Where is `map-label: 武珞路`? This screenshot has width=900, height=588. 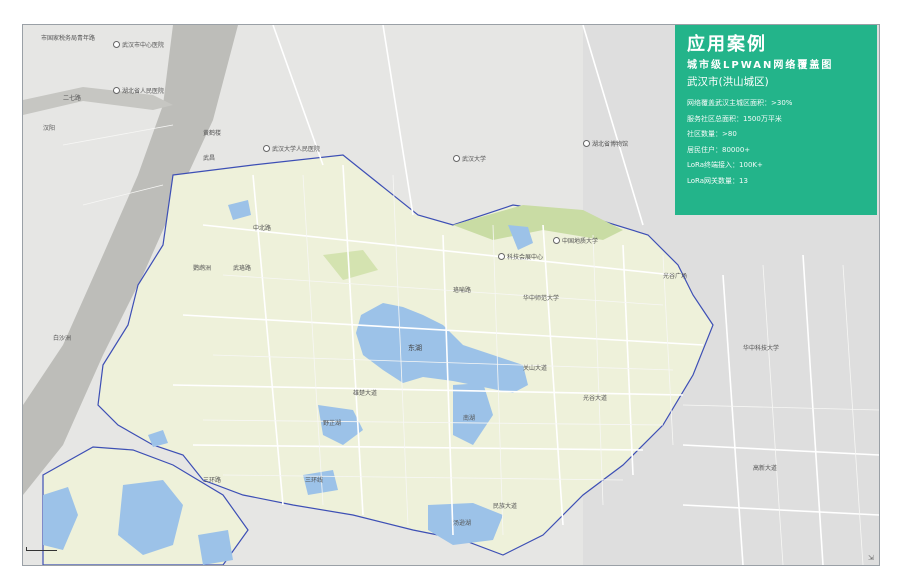 map-label: 武珞路 is located at coordinates (242, 268).